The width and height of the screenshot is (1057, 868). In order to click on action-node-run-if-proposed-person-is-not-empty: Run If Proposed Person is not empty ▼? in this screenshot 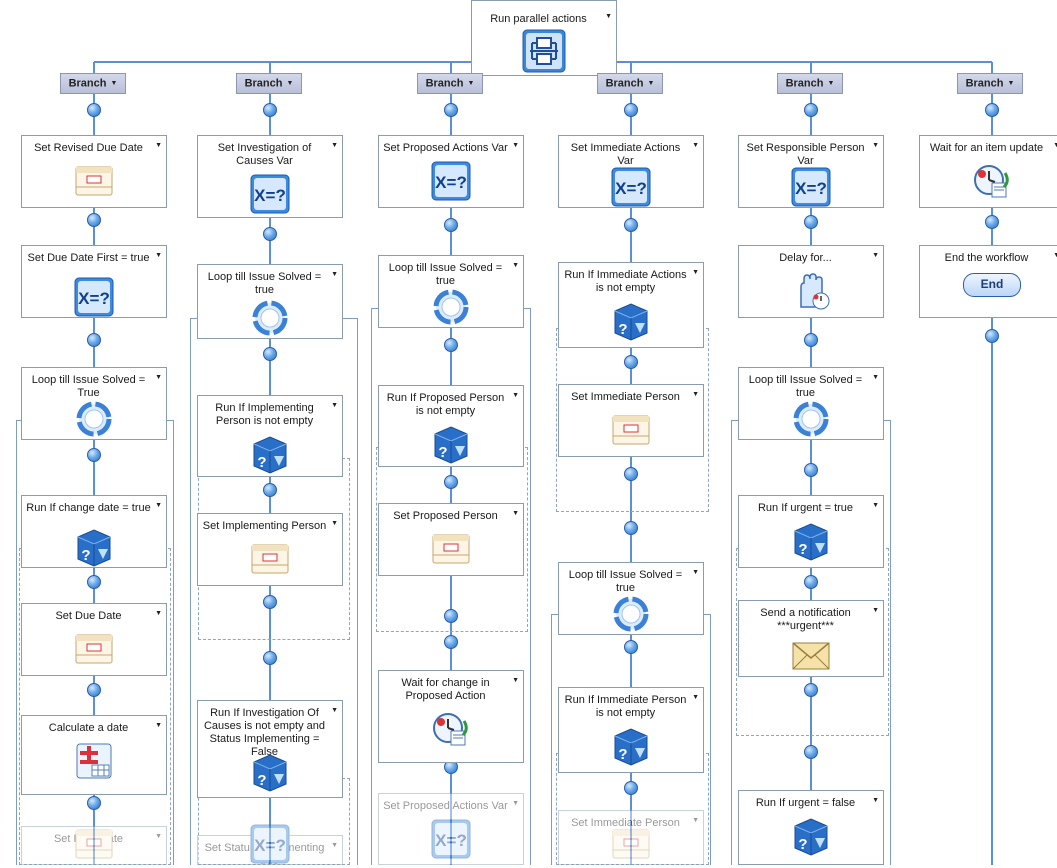, I will do `click(451, 426)`.